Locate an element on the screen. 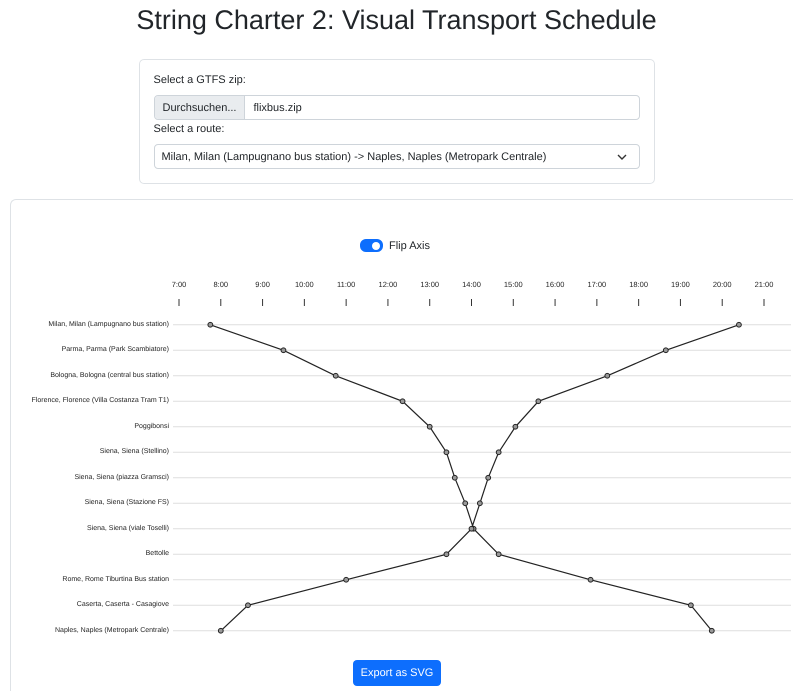 Image resolution: width=793 pixels, height=691 pixels. toggle-label: Flip Axis is located at coordinates (409, 246).